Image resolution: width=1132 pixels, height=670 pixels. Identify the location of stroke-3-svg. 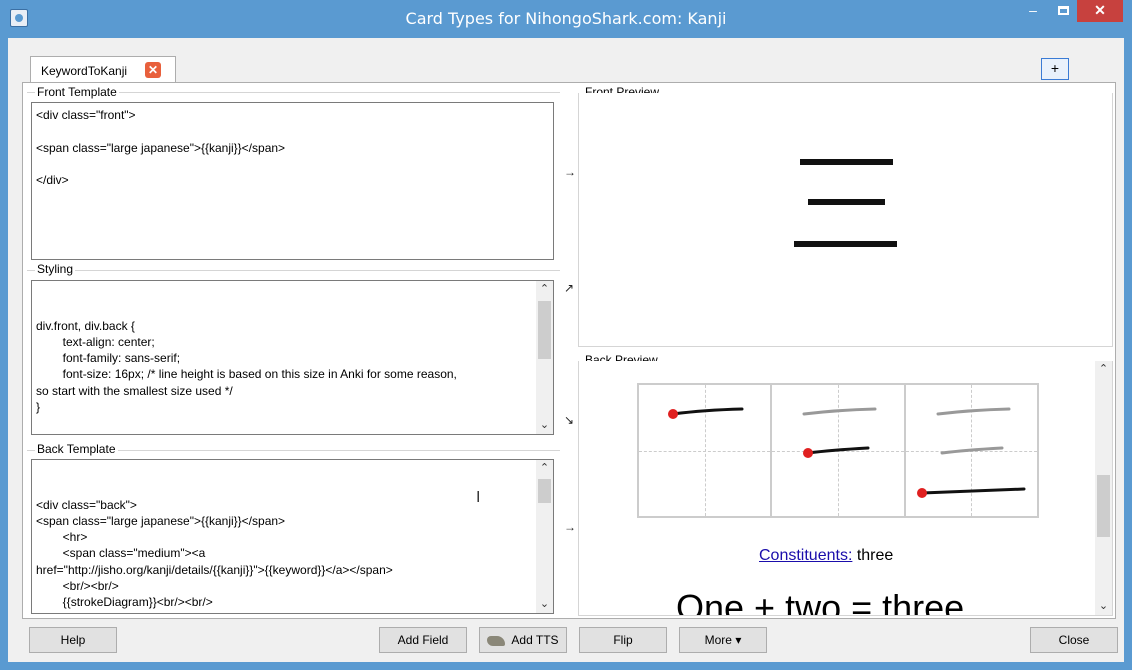
(971, 452).